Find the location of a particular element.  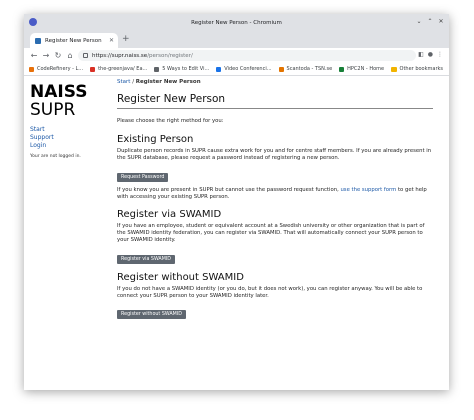

nav-login-link: Login is located at coordinates (42, 146).